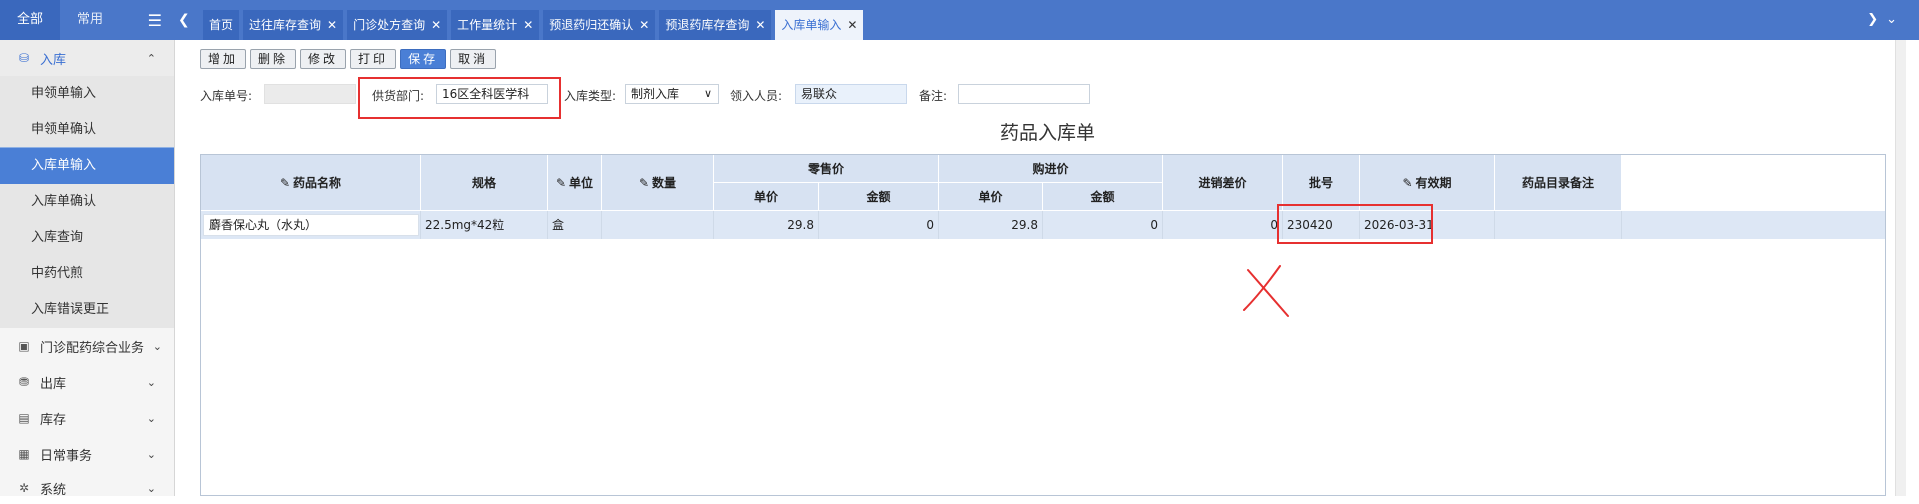 This screenshot has width=1919, height=504. Describe the element at coordinates (87, 310) in the screenshot. I see `sidebar-item-inbound-correction: 入库错误更正` at that location.